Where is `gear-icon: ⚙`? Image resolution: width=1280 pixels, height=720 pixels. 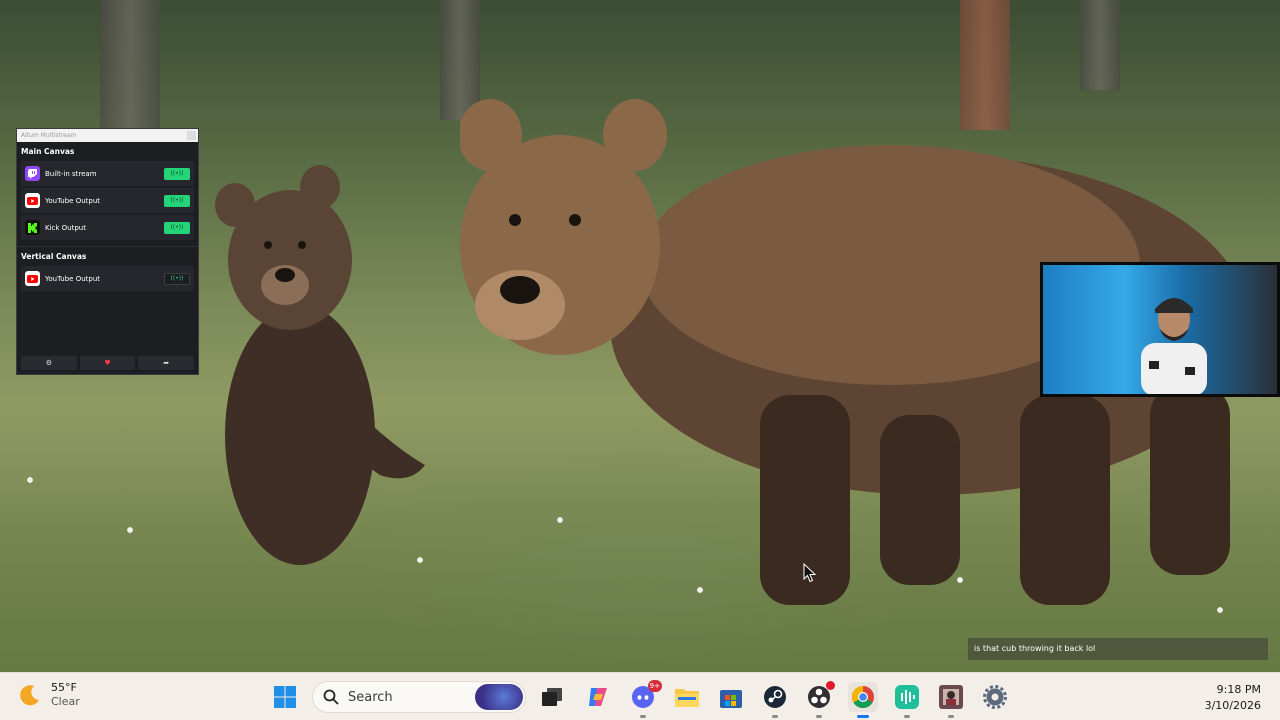
gear-icon: ⚙ is located at coordinates (49, 363).